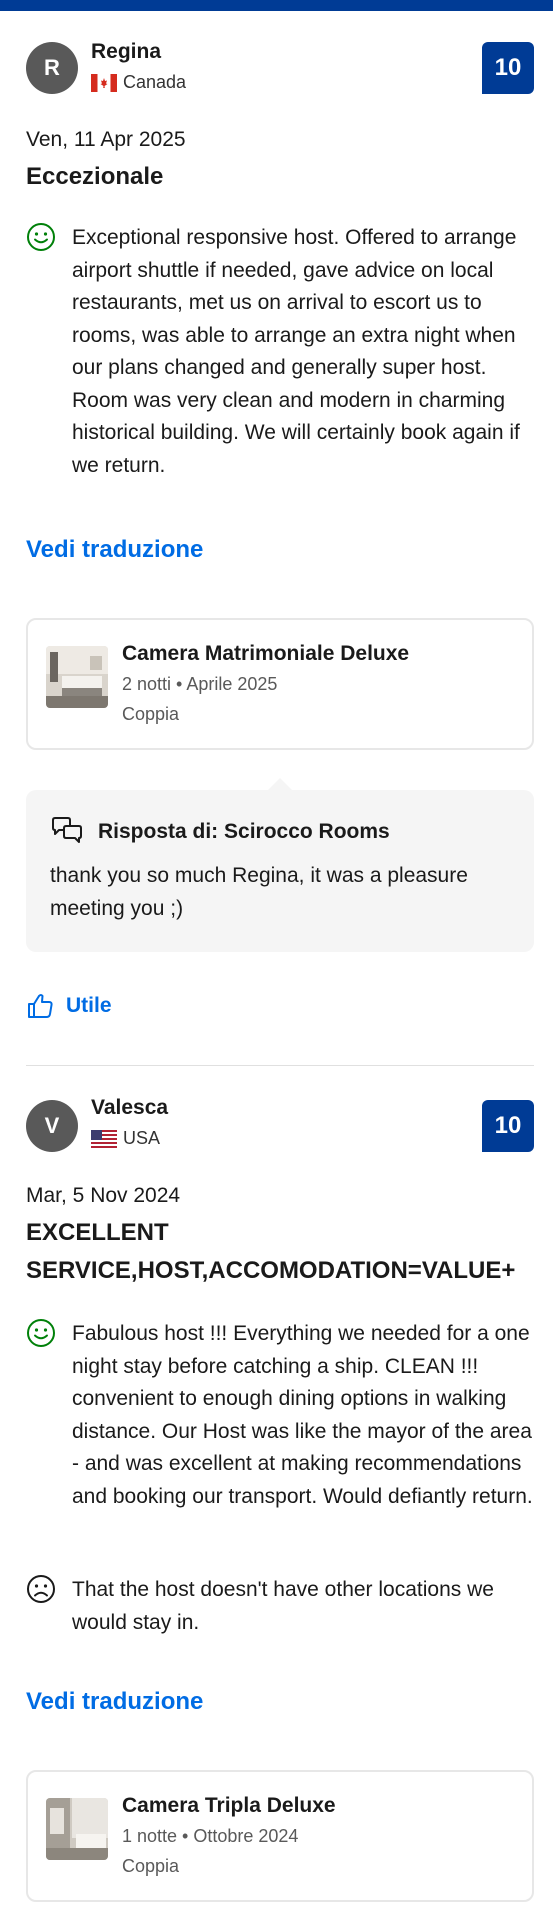  What do you see at coordinates (126, 51) in the screenshot?
I see `reviewer-name: Regina` at bounding box center [126, 51].